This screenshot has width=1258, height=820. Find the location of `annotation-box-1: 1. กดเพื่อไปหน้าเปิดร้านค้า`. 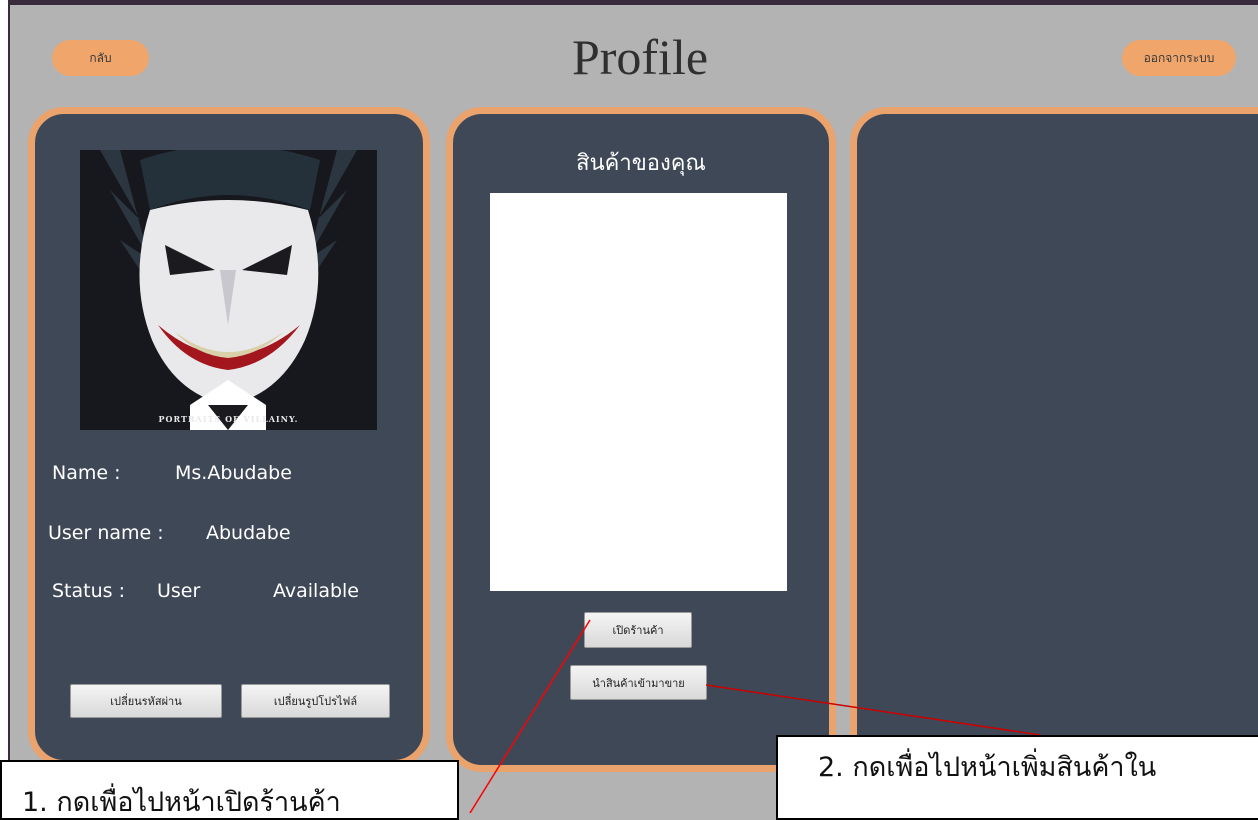

annotation-box-1: 1. กดเพื่อไปหน้าเปิดร้านค้า is located at coordinates (229, 790).